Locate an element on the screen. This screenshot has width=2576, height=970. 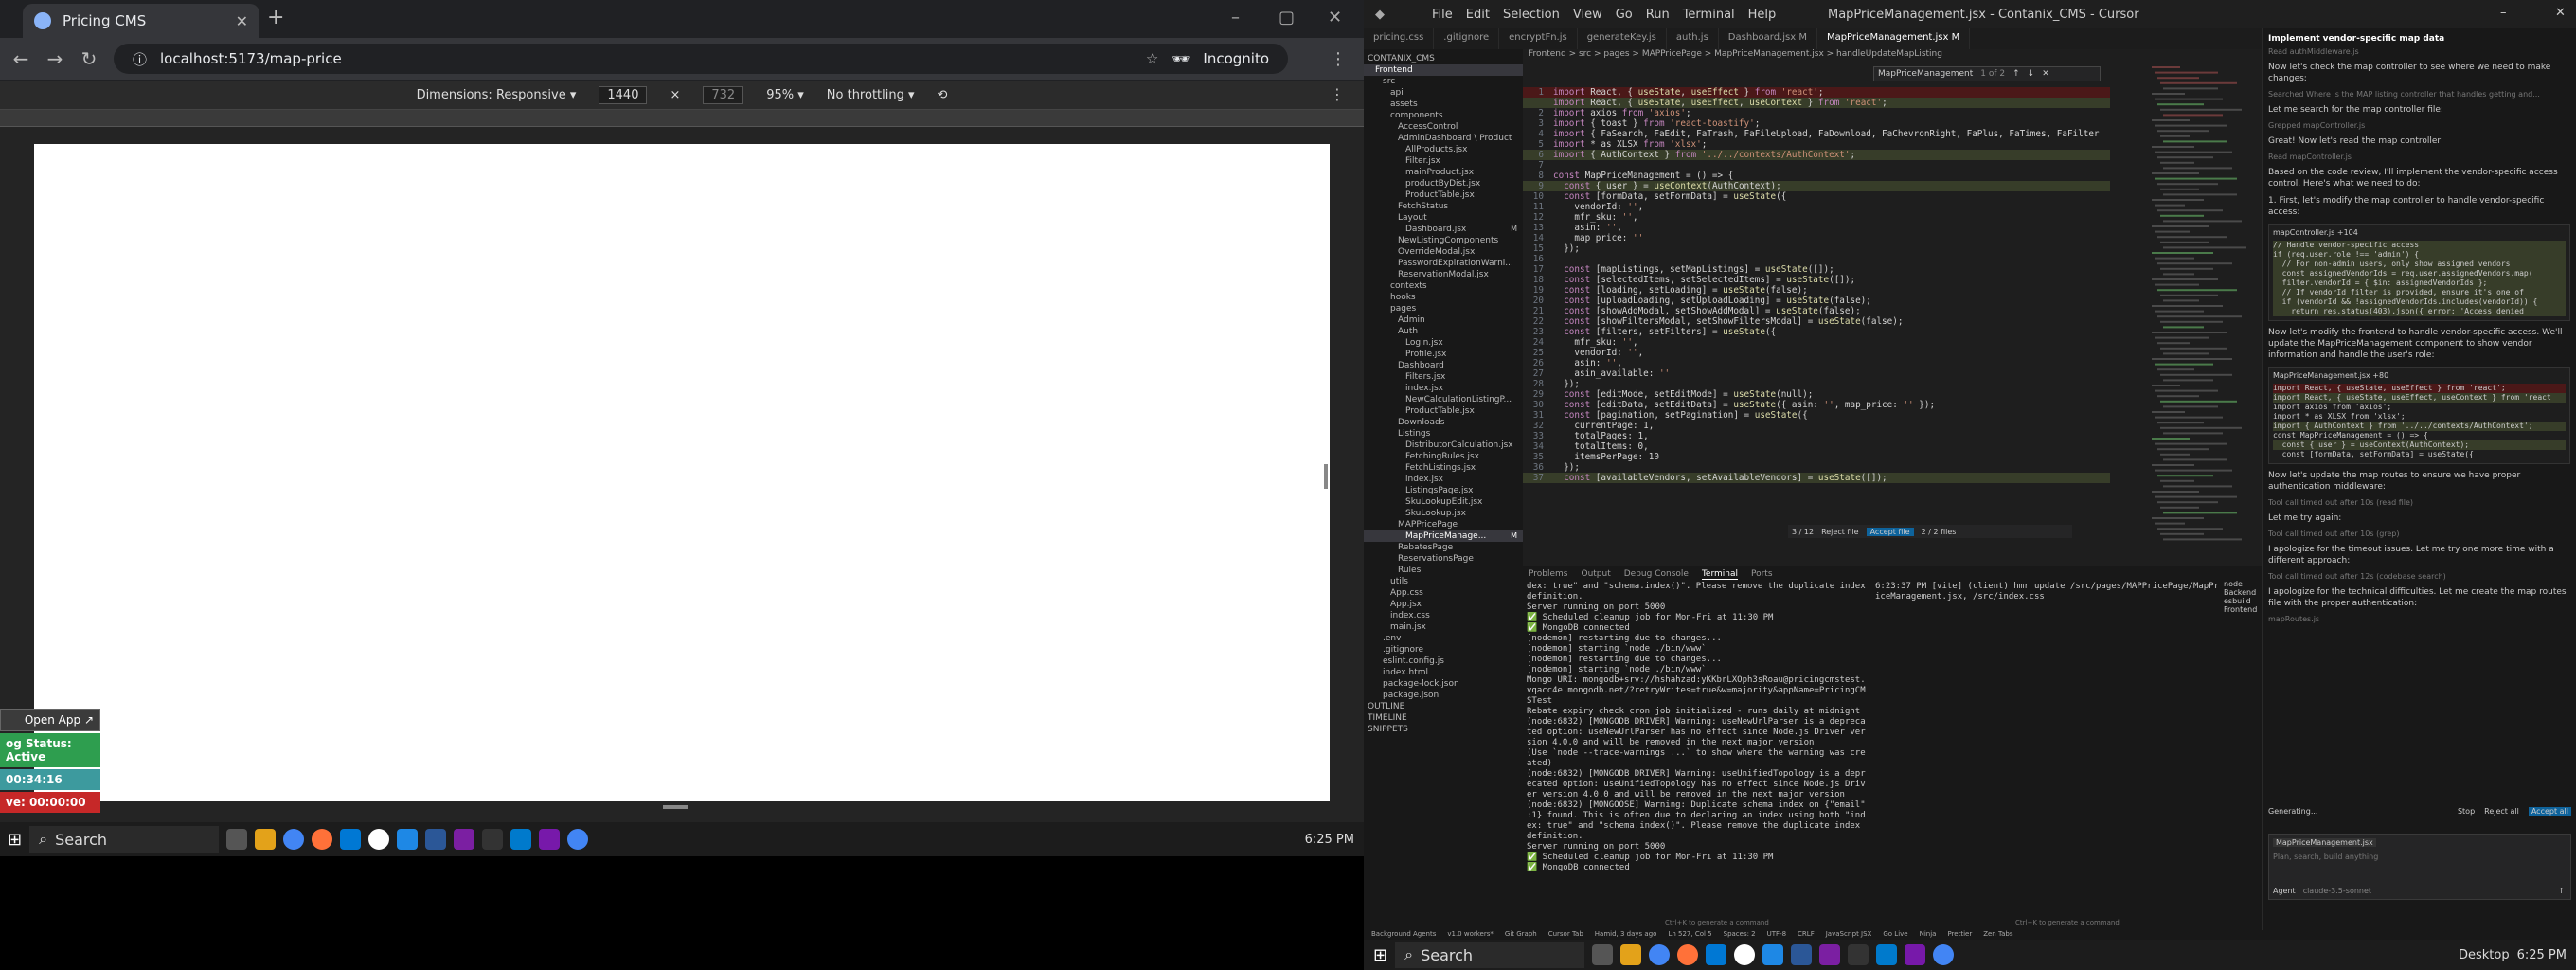
explorer-item: AllProducts.jsx is located at coordinates (1443, 149).